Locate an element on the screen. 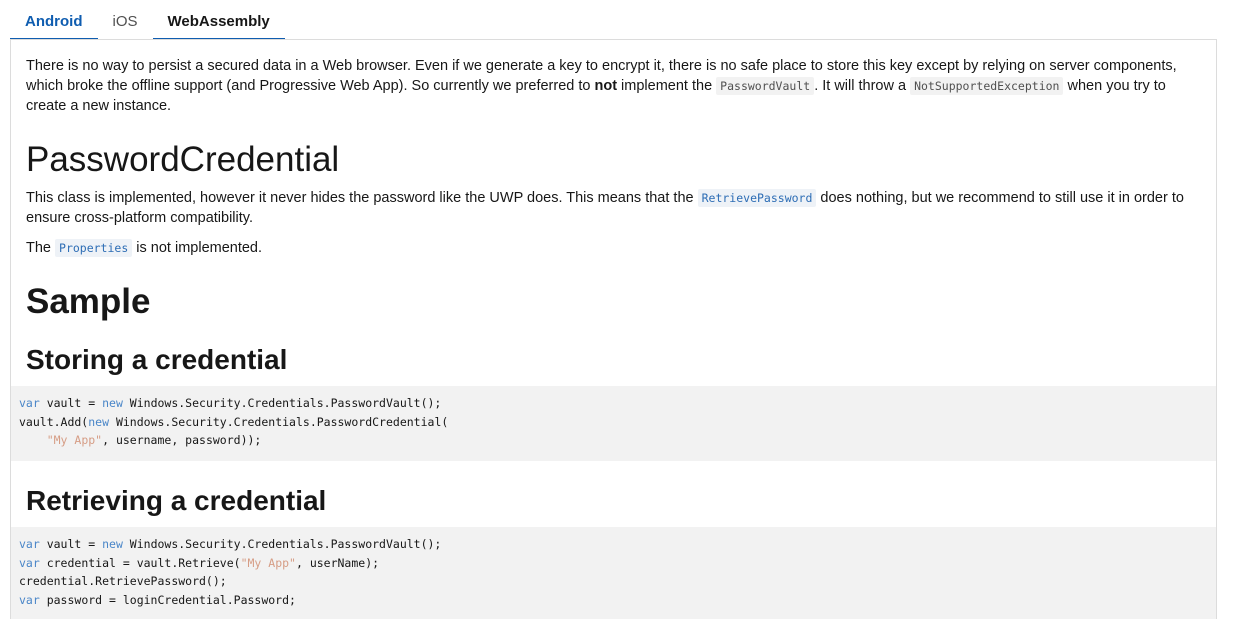 This screenshot has width=1237, height=628. heading-sample: Sample is located at coordinates (88, 301).